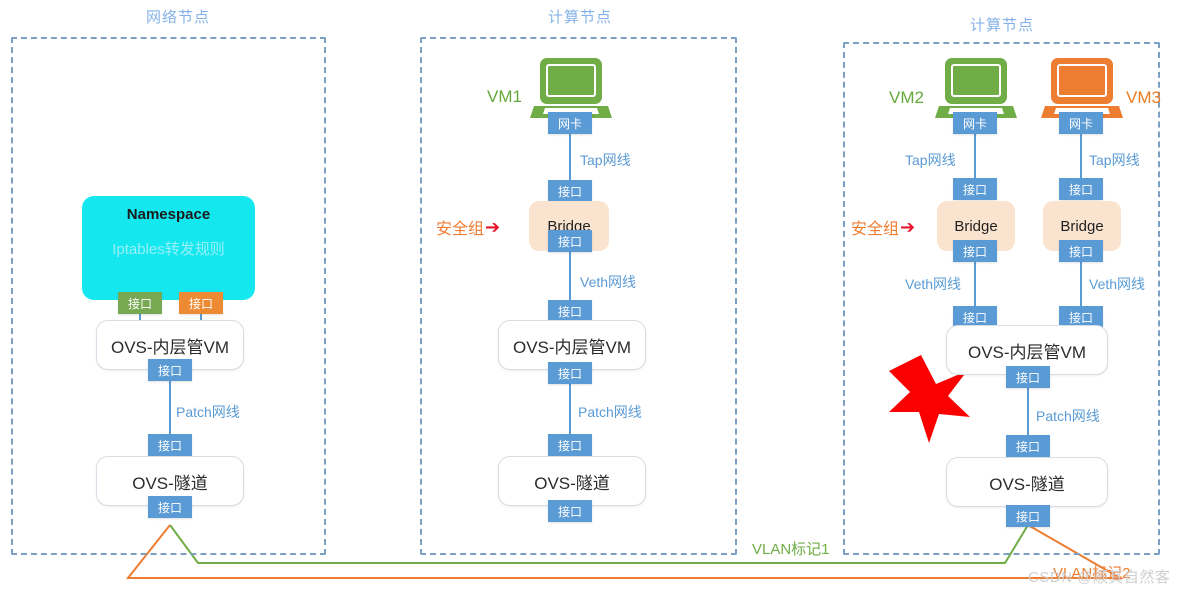 The width and height of the screenshot is (1184, 594). Describe the element at coordinates (605, 160) in the screenshot. I see `p2-tap-cable-label: Tap网线` at that location.